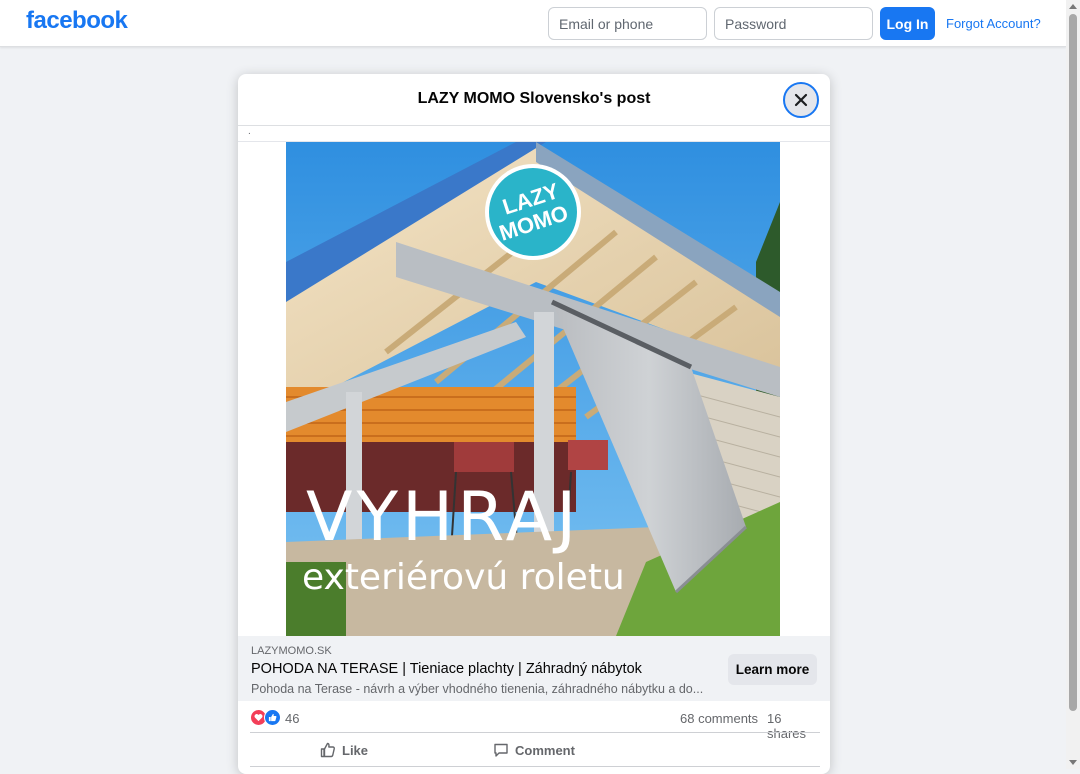  Describe the element at coordinates (249, 131) in the screenshot. I see `caption-text: .` at that location.